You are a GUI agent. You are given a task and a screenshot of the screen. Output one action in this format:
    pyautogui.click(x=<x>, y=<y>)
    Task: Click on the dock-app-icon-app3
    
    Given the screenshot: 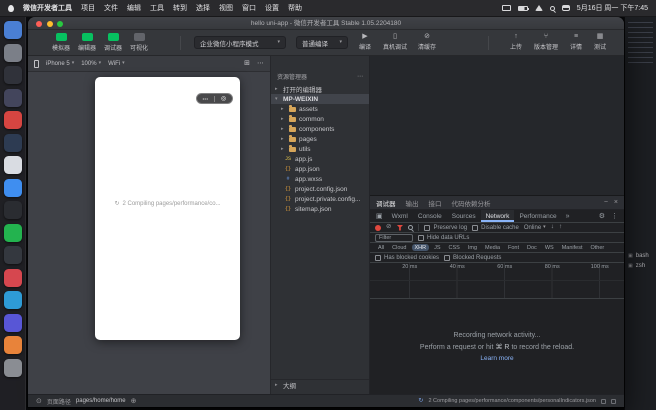 What is the action you would take?
    pyautogui.click(x=12, y=75)
    